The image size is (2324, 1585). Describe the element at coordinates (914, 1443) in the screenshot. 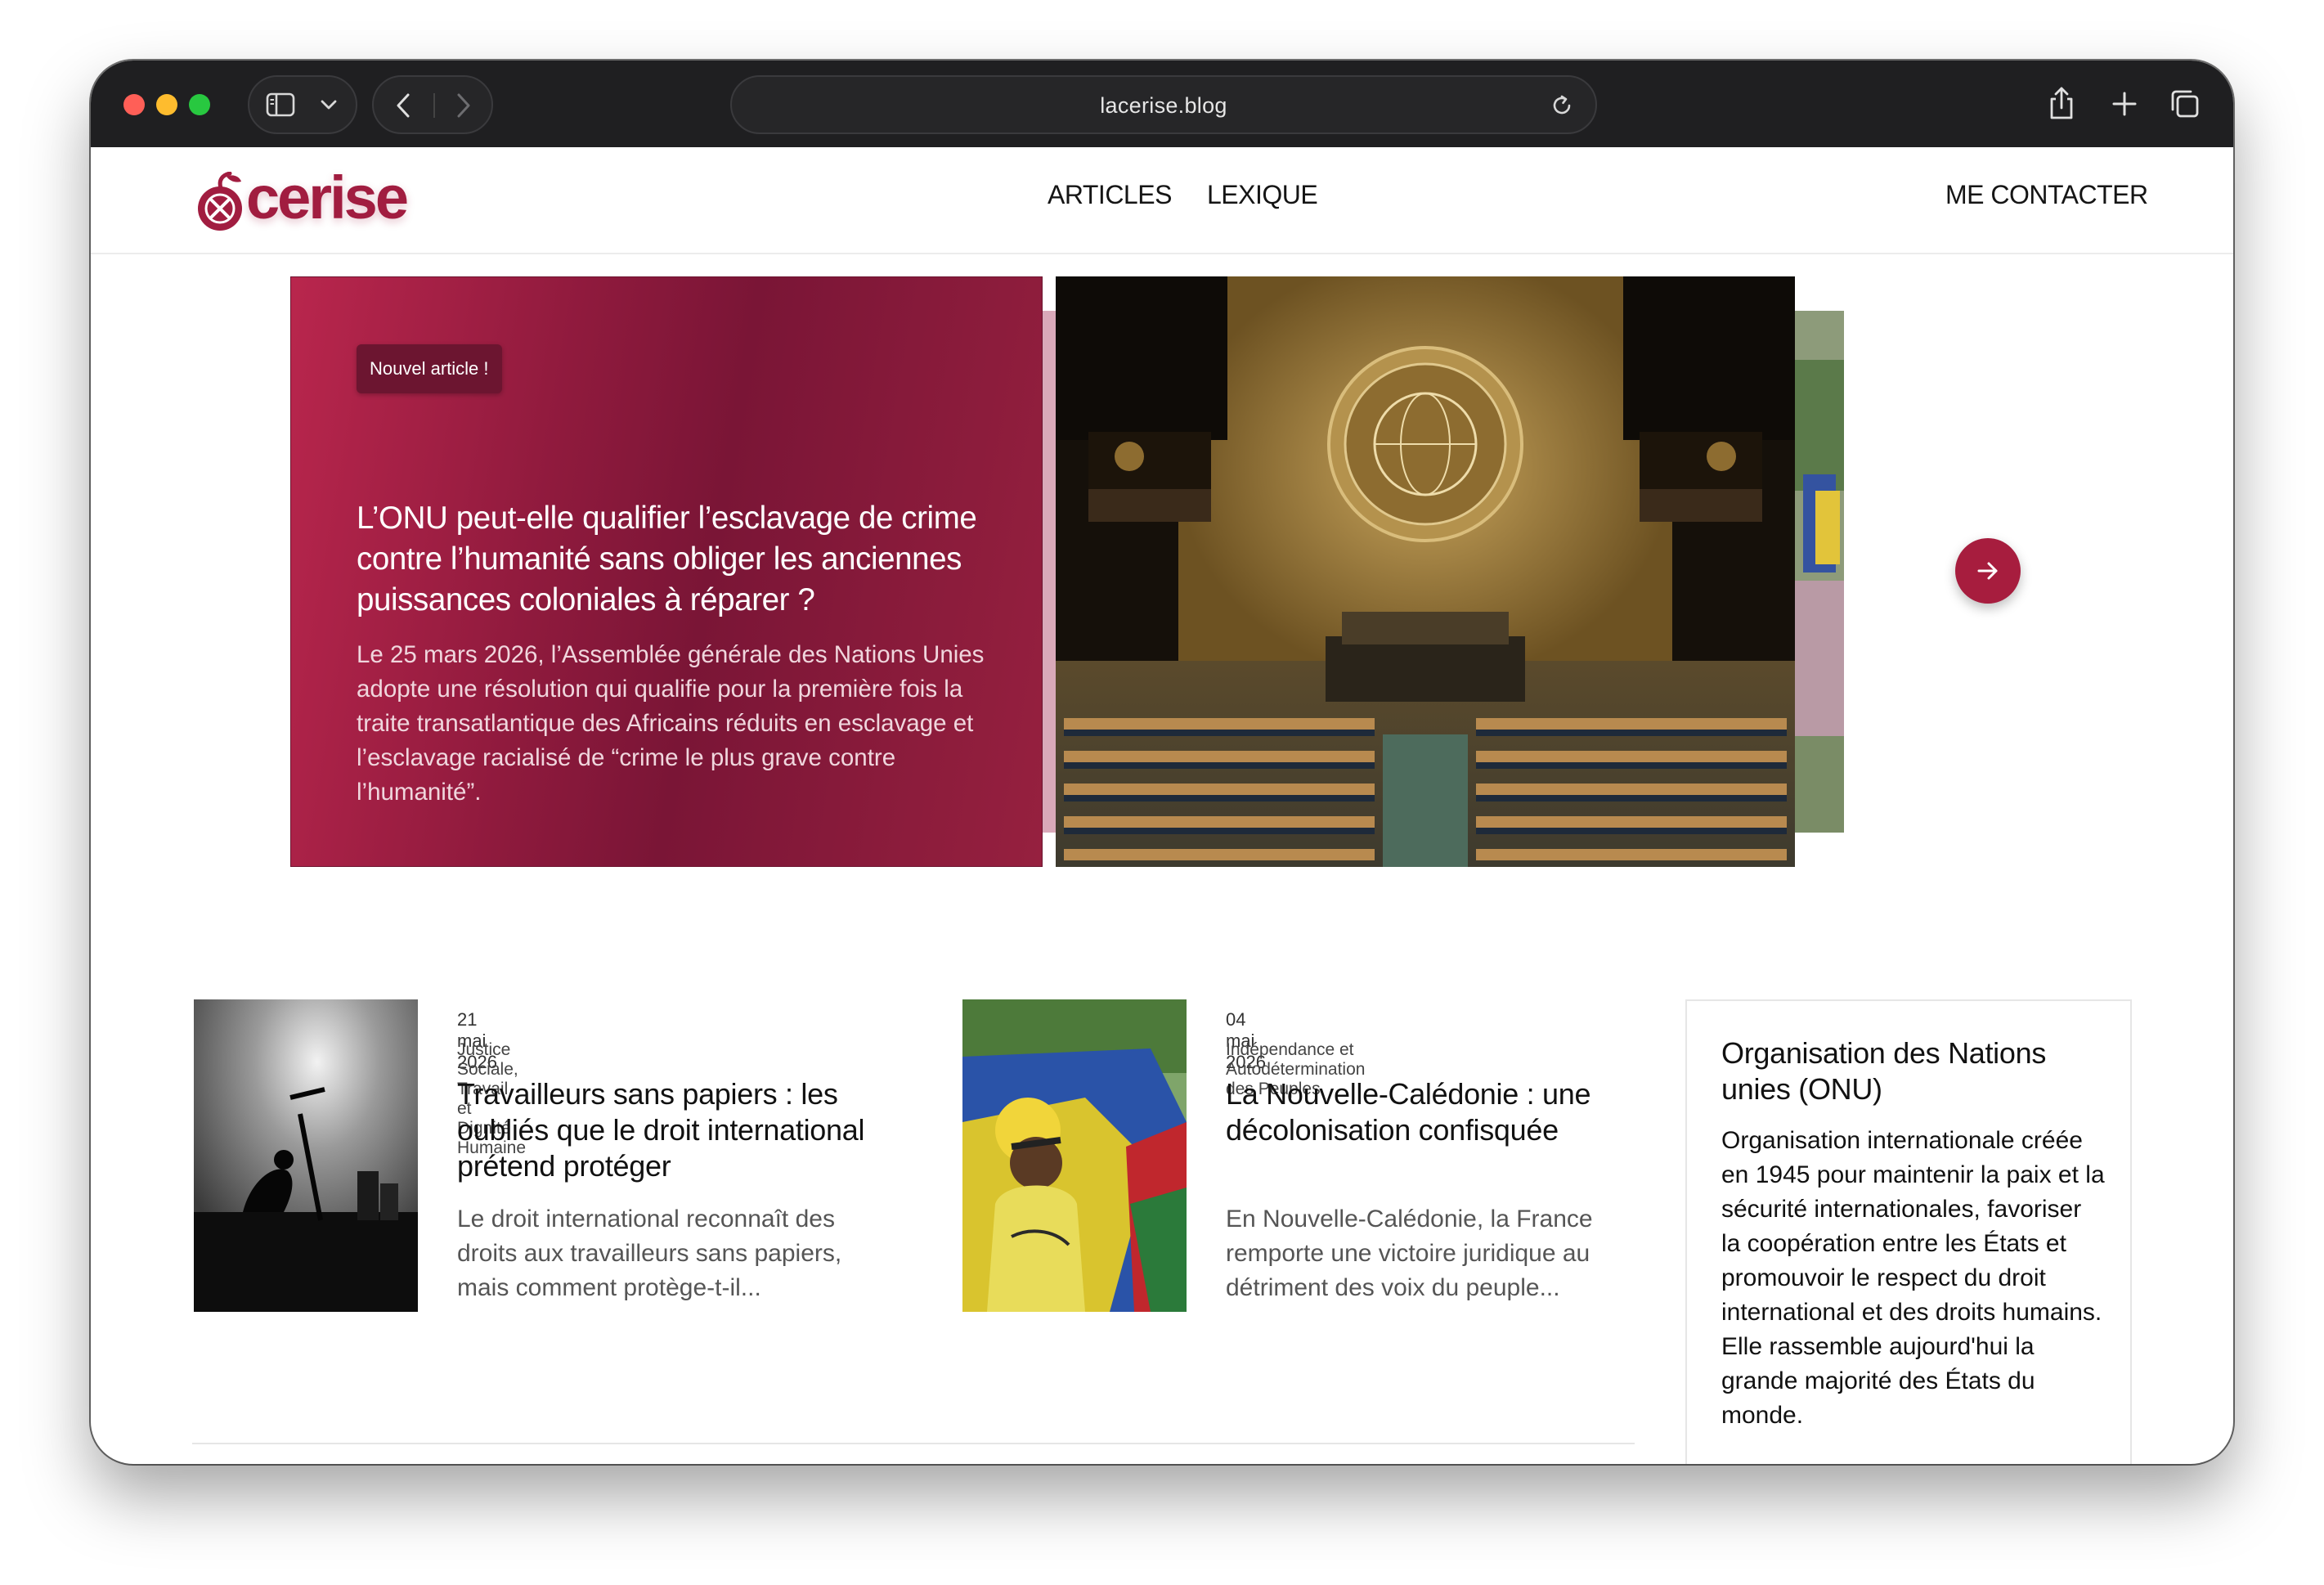

I see `section-divider` at that location.